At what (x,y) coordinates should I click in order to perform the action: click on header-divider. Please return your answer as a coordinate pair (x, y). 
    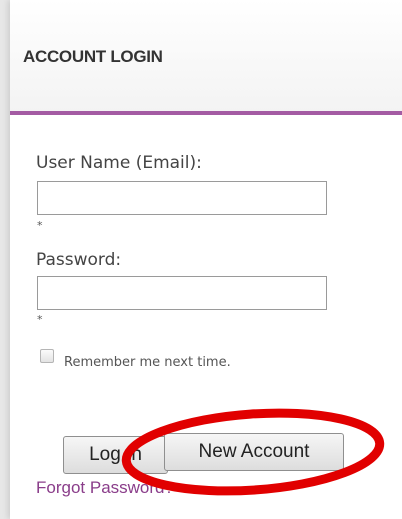
    Looking at the image, I should click on (206, 113).